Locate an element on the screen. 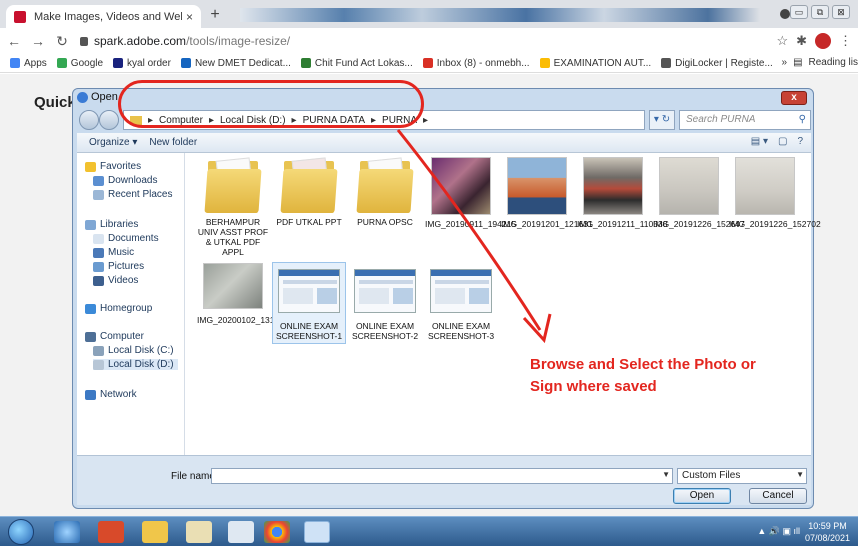 This screenshot has width=858, height=546. back-arrow-icon: ← is located at coordinates (14, 41).